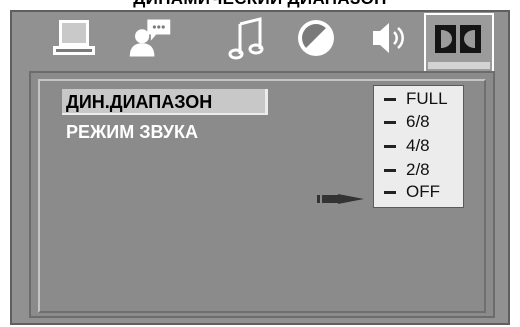 The image size is (520, 327). What do you see at coordinates (459, 65) in the screenshot?
I see `active-tab-indicator` at bounding box center [459, 65].